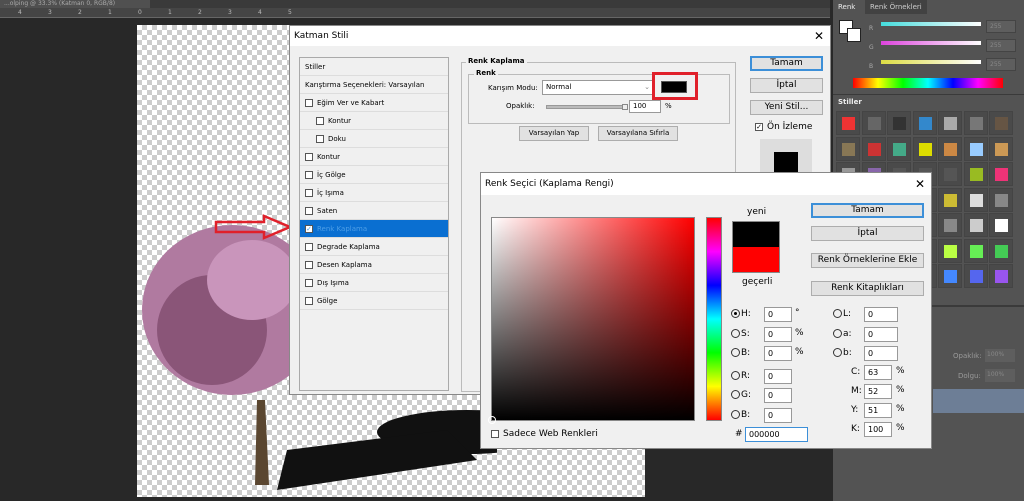  Describe the element at coordinates (740, 333) in the screenshot. I see `radio-S: S:` at that location.